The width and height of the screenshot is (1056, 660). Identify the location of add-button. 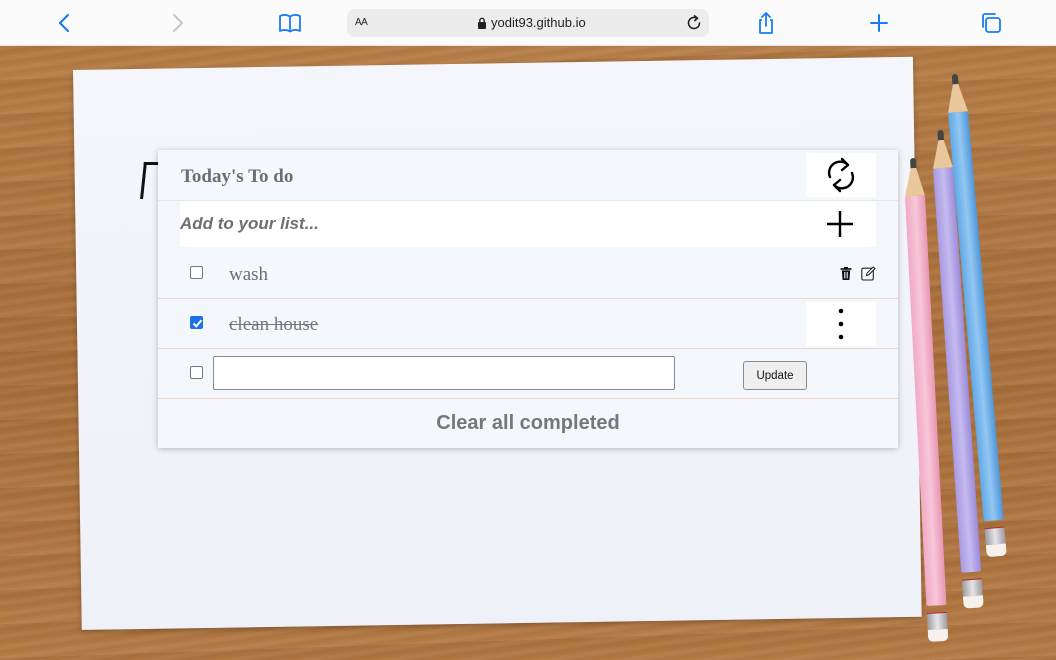
(840, 224).